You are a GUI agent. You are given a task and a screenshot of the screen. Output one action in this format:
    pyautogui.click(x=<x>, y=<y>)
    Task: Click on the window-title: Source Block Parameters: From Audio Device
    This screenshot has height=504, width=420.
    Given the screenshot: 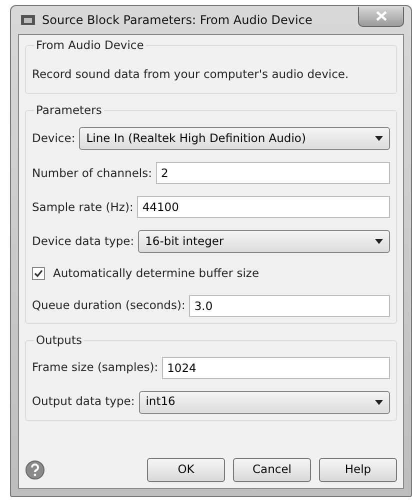 What is the action you would take?
    pyautogui.click(x=177, y=20)
    